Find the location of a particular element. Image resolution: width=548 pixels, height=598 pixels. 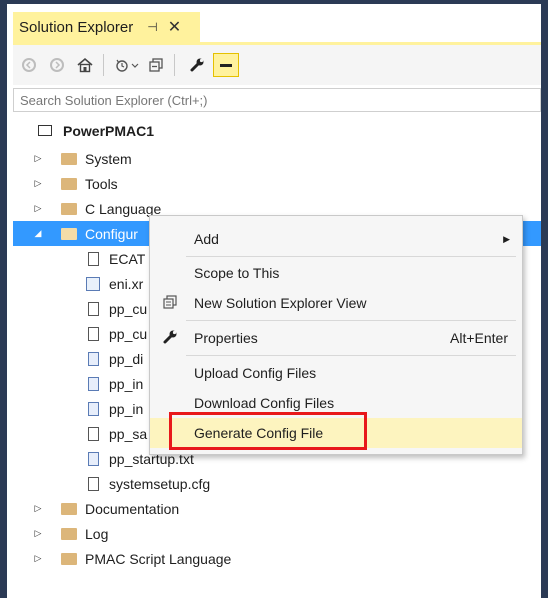

project-icon is located at coordinates (45, 131).